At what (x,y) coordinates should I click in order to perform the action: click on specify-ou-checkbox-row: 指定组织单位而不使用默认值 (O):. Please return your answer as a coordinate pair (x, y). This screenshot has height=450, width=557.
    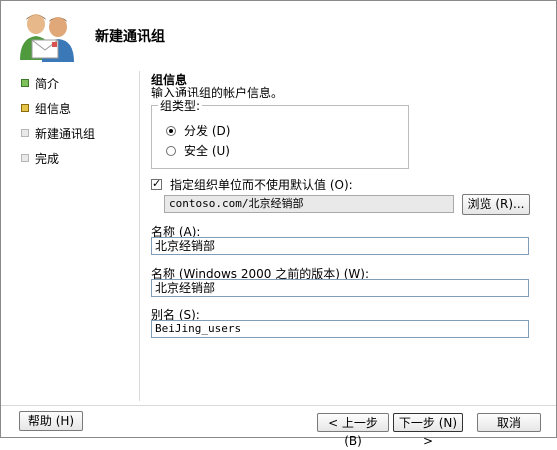
    Looking at the image, I should click on (252, 184).